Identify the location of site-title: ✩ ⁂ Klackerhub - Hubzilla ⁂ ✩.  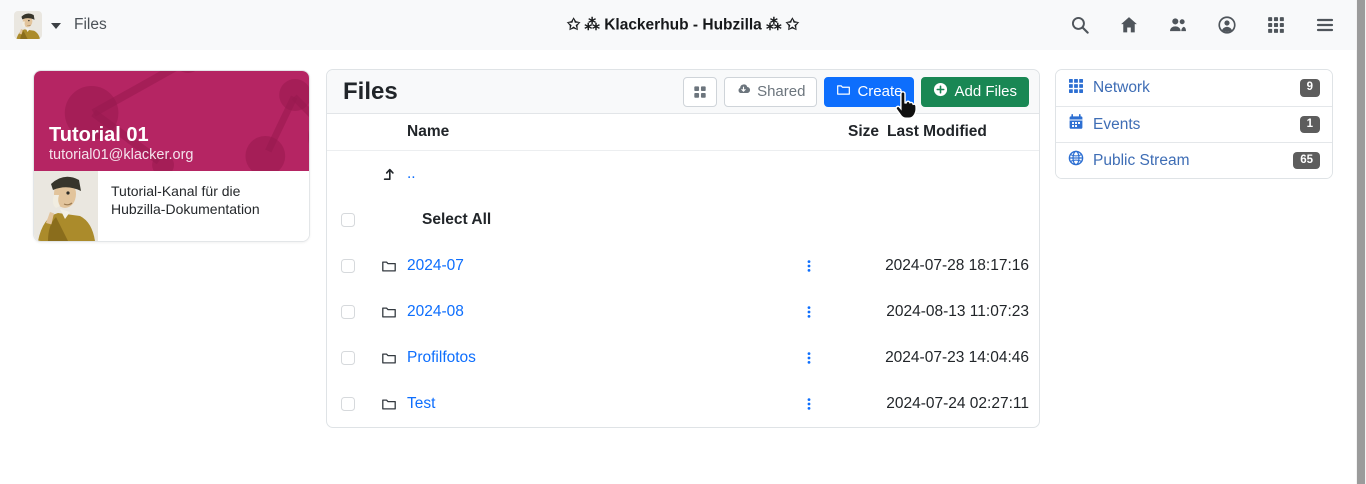
(683, 25).